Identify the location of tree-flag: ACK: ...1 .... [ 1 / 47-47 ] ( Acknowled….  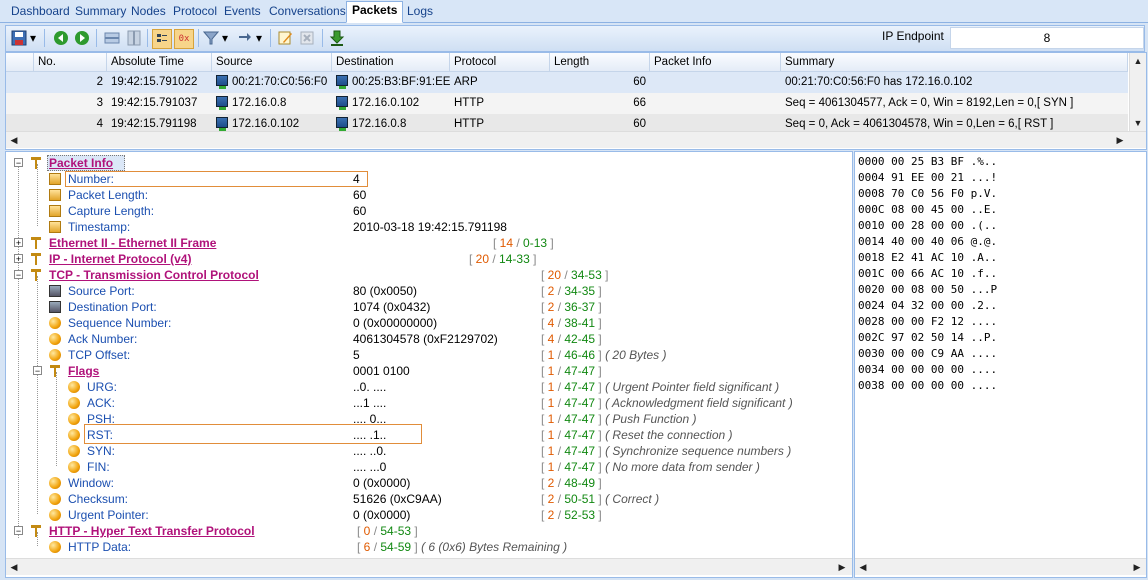
(426, 403).